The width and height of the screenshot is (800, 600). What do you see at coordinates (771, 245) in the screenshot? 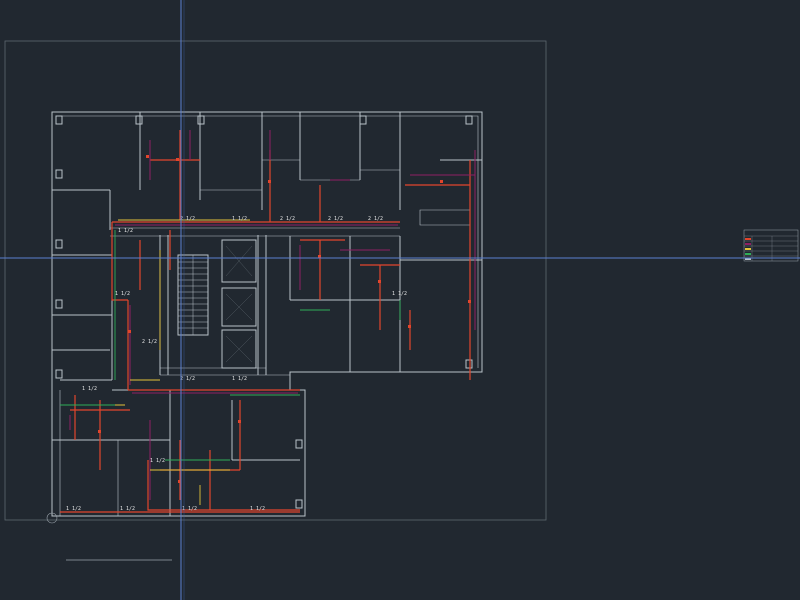
I see `legend-table` at bounding box center [771, 245].